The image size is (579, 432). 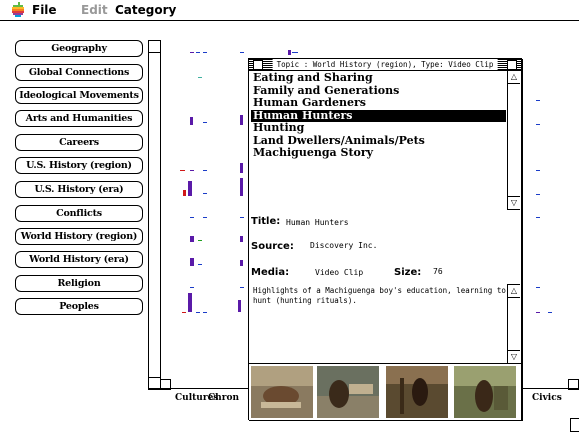 What do you see at coordinates (79, 142) in the screenshot?
I see `category-button-careers: Careers` at bounding box center [79, 142].